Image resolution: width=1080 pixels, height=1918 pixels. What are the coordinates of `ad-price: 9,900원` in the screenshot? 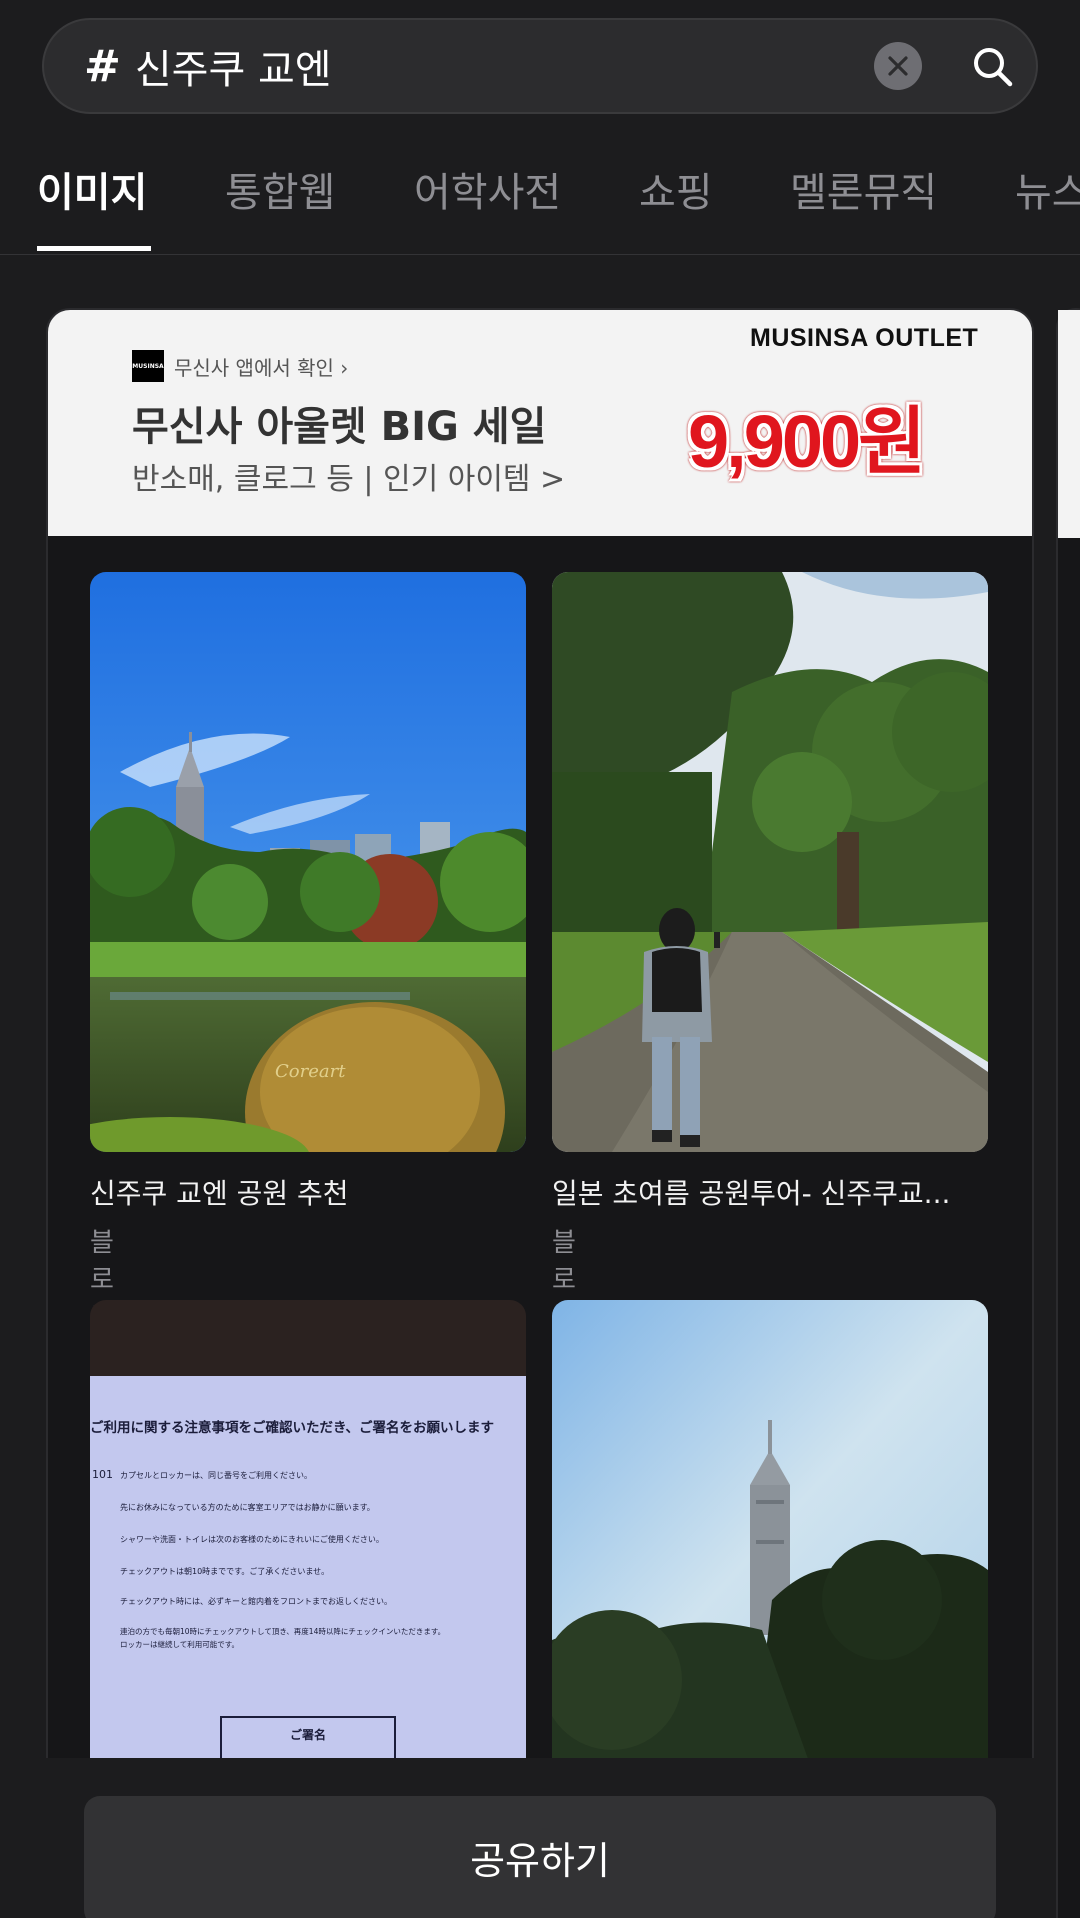 It's located at (807, 441).